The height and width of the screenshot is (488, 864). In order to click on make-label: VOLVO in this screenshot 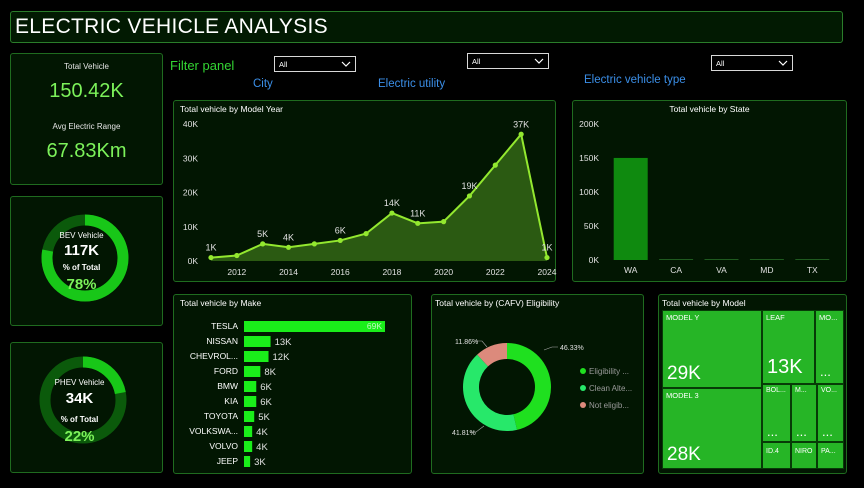, I will do `click(223, 446)`.